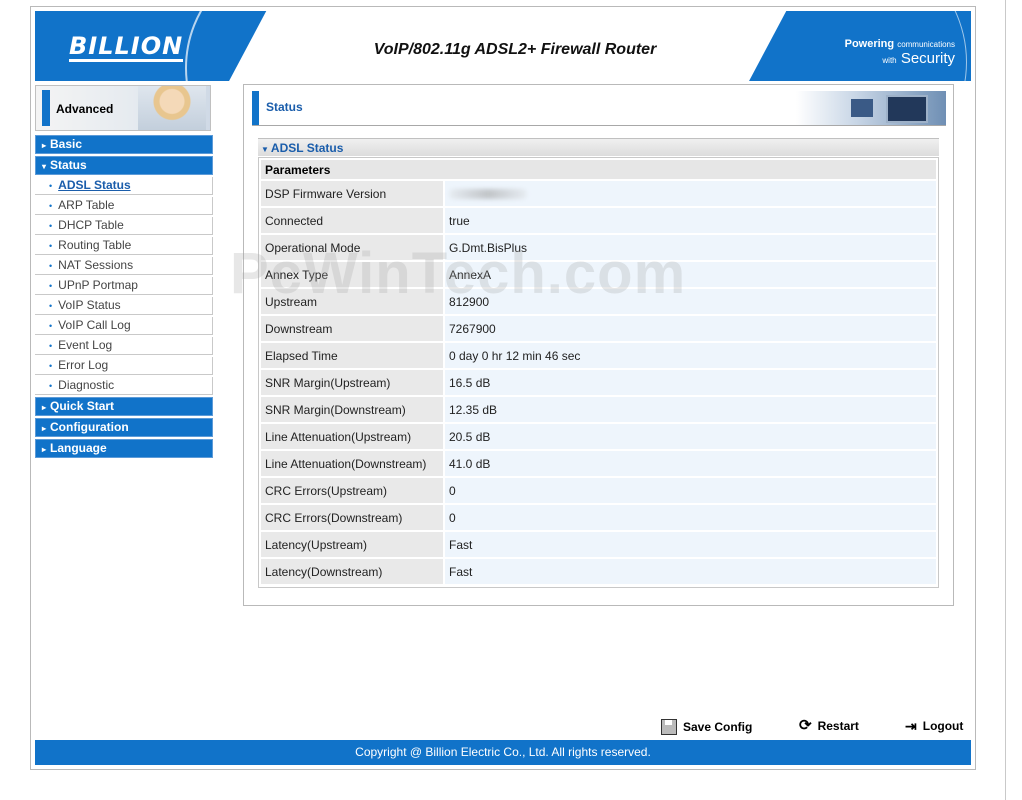 The width and height of the screenshot is (1022, 800). I want to click on param-value: G.Dmt.BisPlus, so click(690, 247).